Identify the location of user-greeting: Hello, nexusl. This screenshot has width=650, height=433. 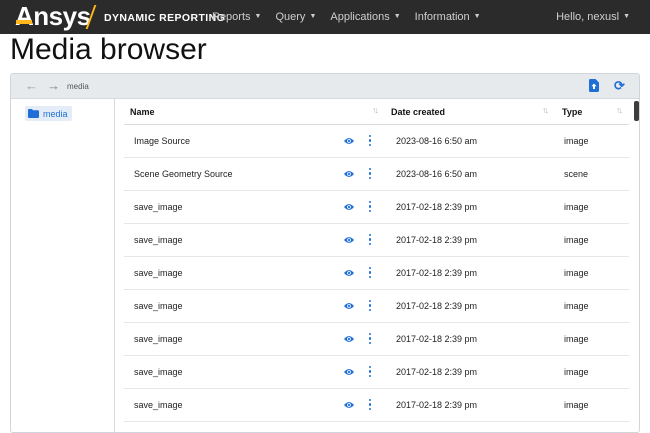
(588, 17).